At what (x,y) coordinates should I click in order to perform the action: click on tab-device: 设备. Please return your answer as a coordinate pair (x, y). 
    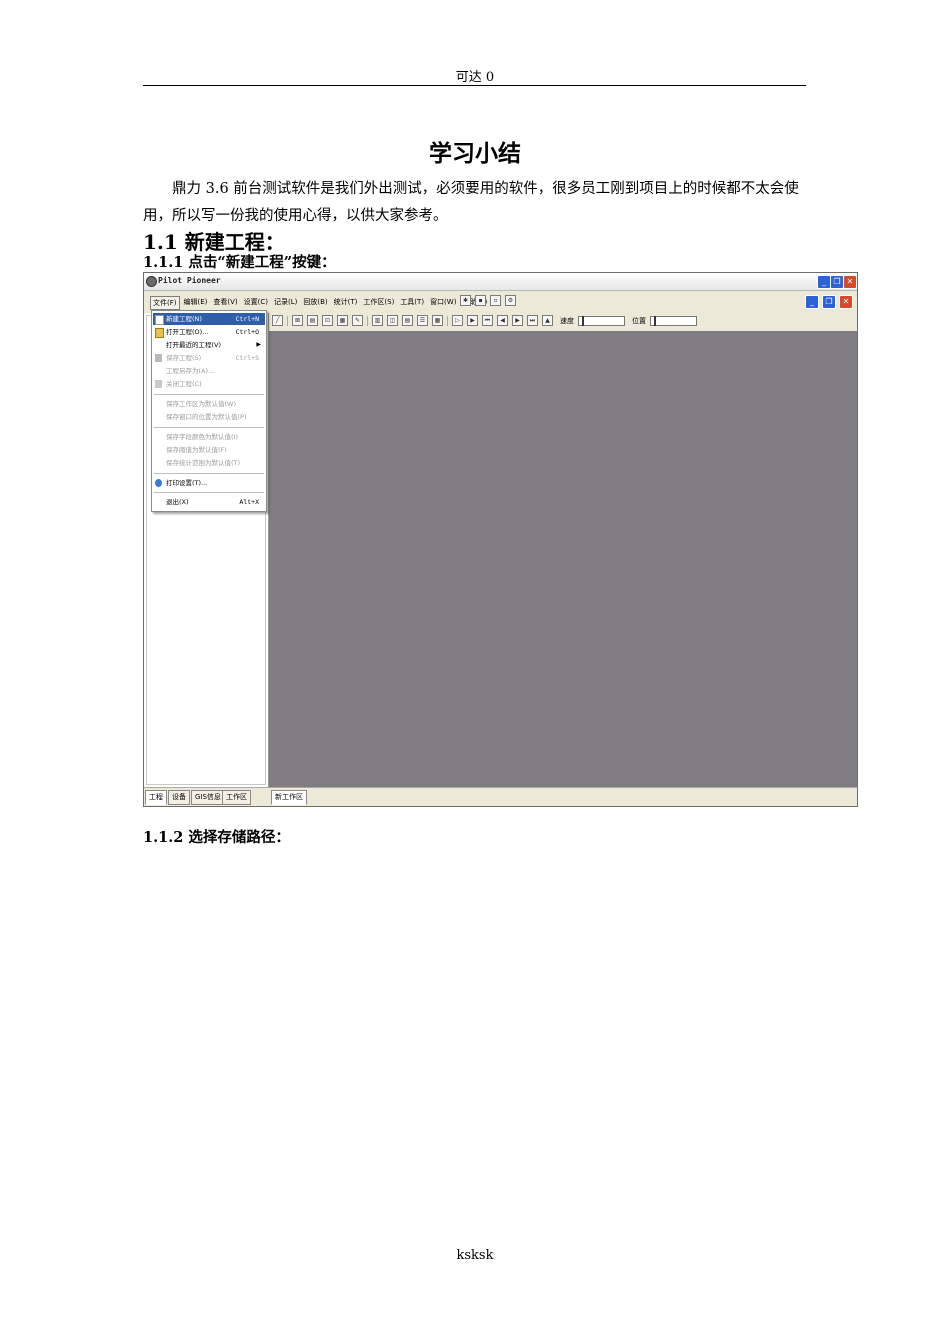
    Looking at the image, I should click on (179, 797).